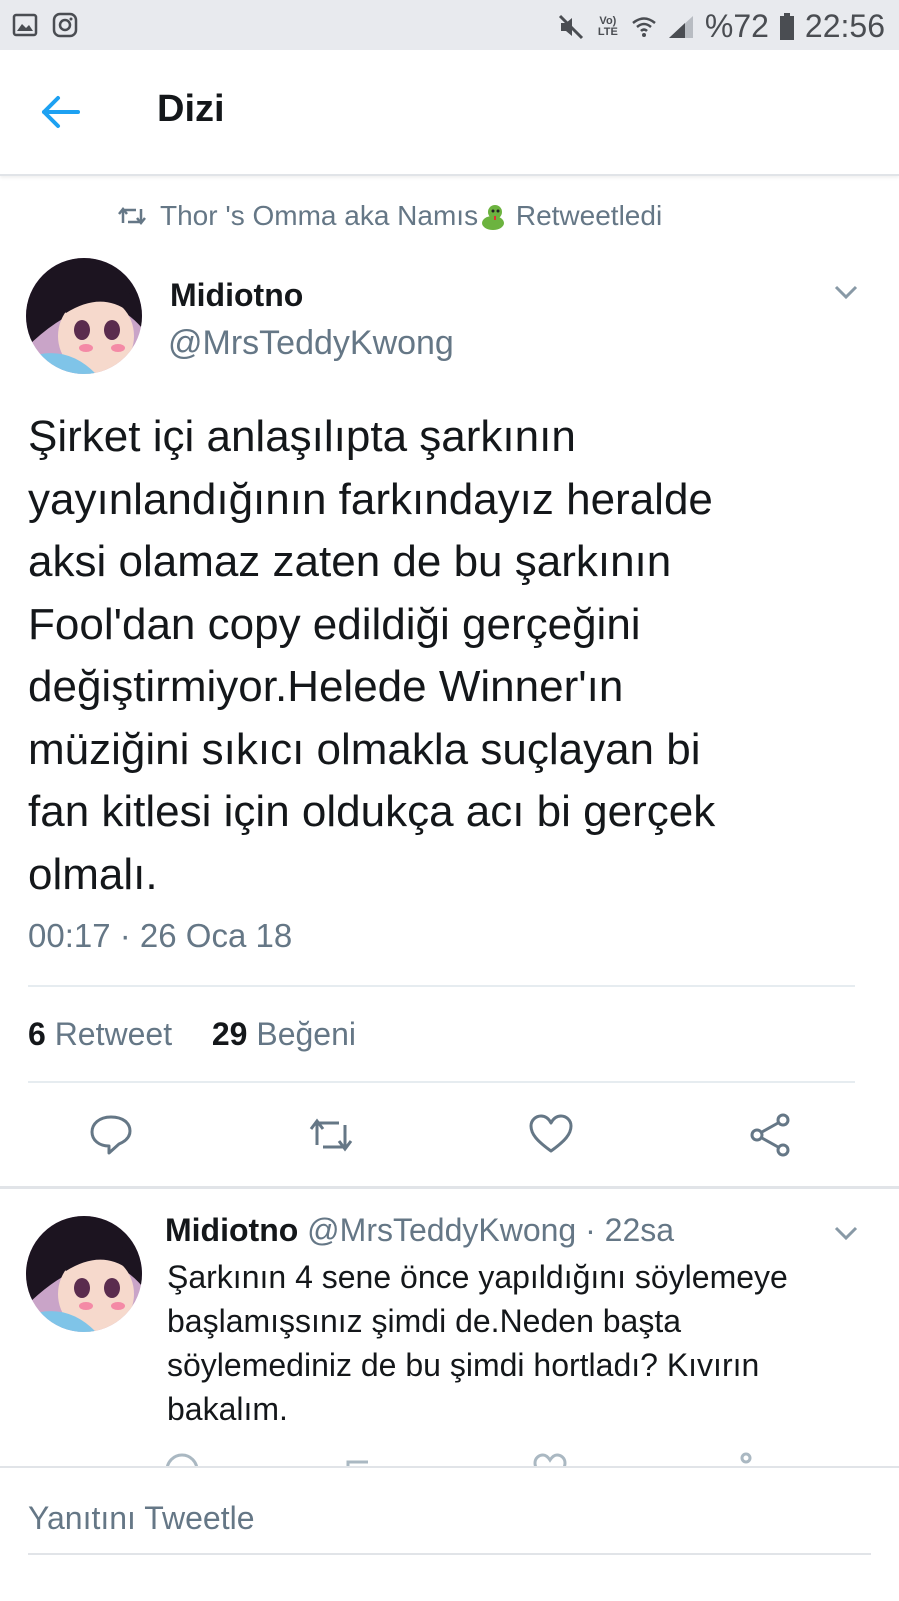  Describe the element at coordinates (319, 215) in the screenshot. I see `retweeter-name: Thor 's Omma aka Namıs` at that location.